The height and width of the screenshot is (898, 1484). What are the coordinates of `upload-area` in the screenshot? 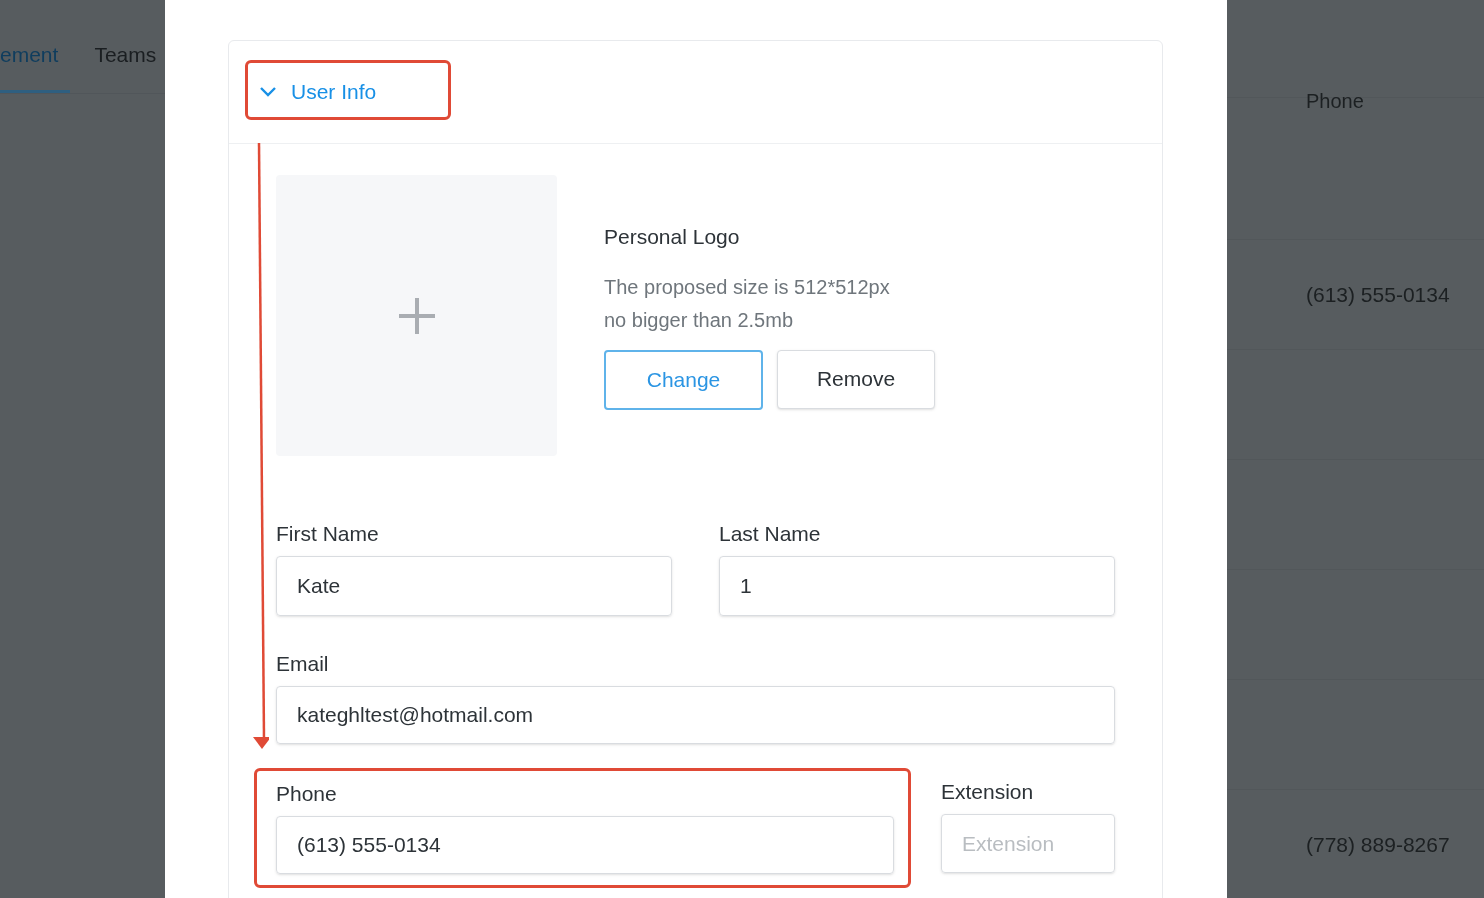 It's located at (416, 315).